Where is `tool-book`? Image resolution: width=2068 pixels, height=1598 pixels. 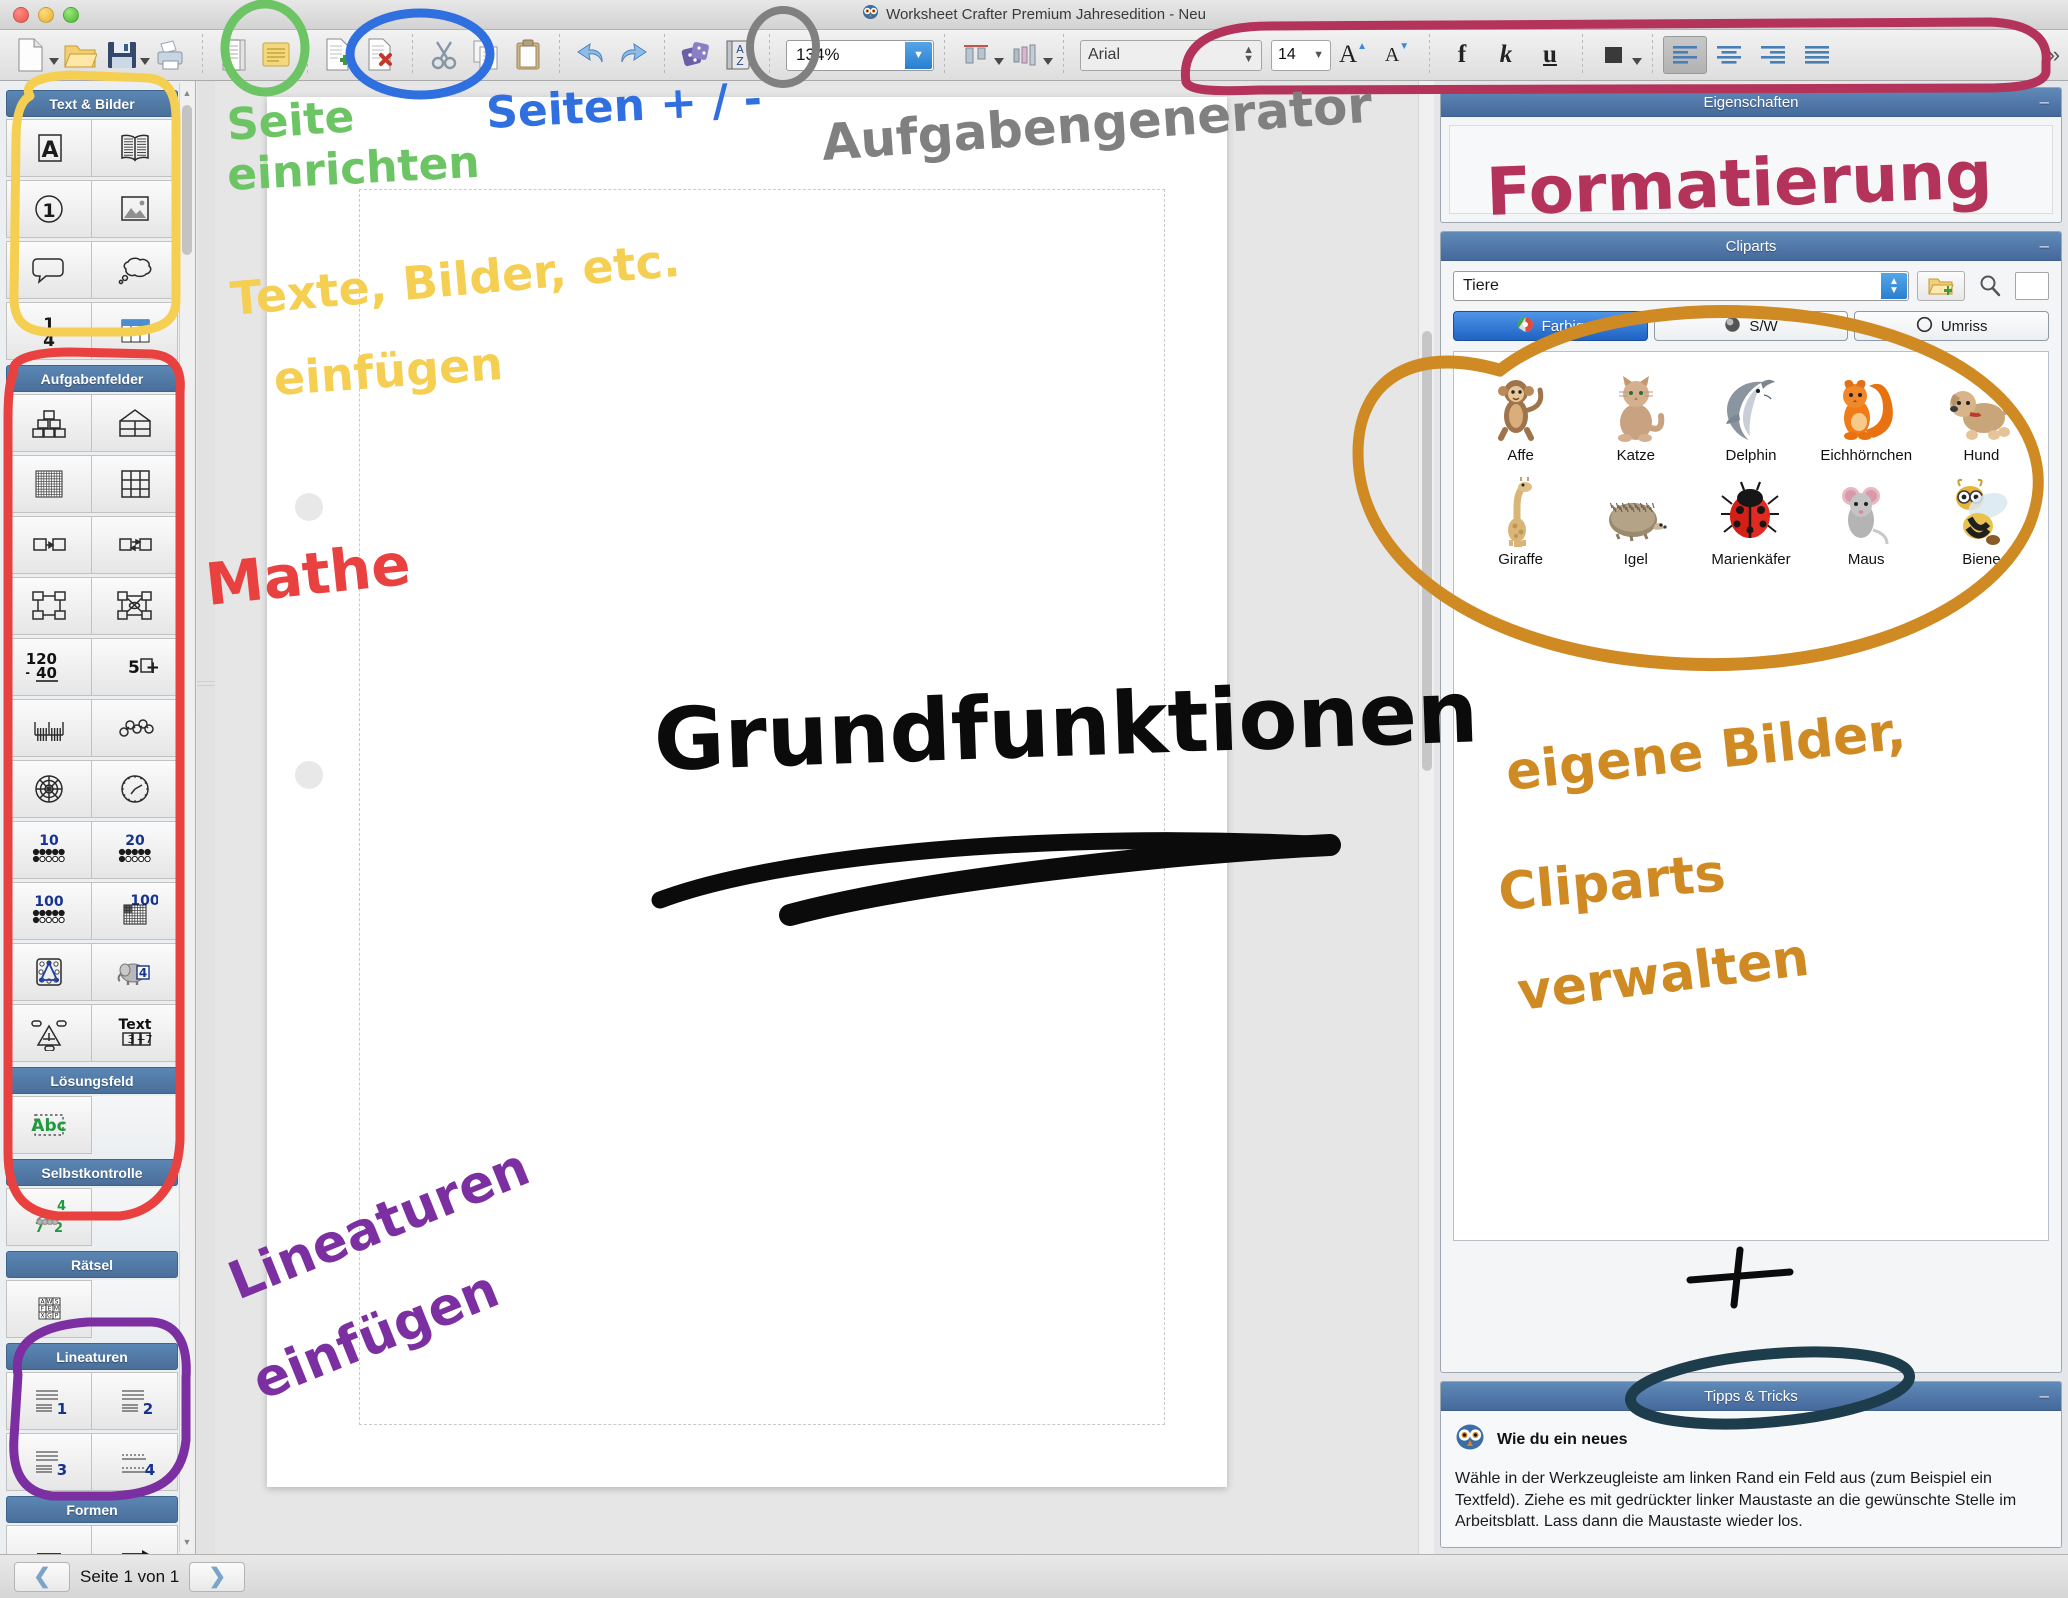
tool-book is located at coordinates (135, 148).